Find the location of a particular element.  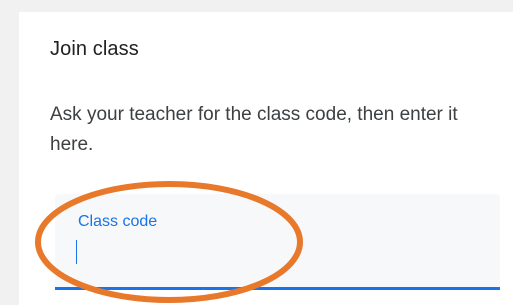

class-code-input is located at coordinates (276, 251).